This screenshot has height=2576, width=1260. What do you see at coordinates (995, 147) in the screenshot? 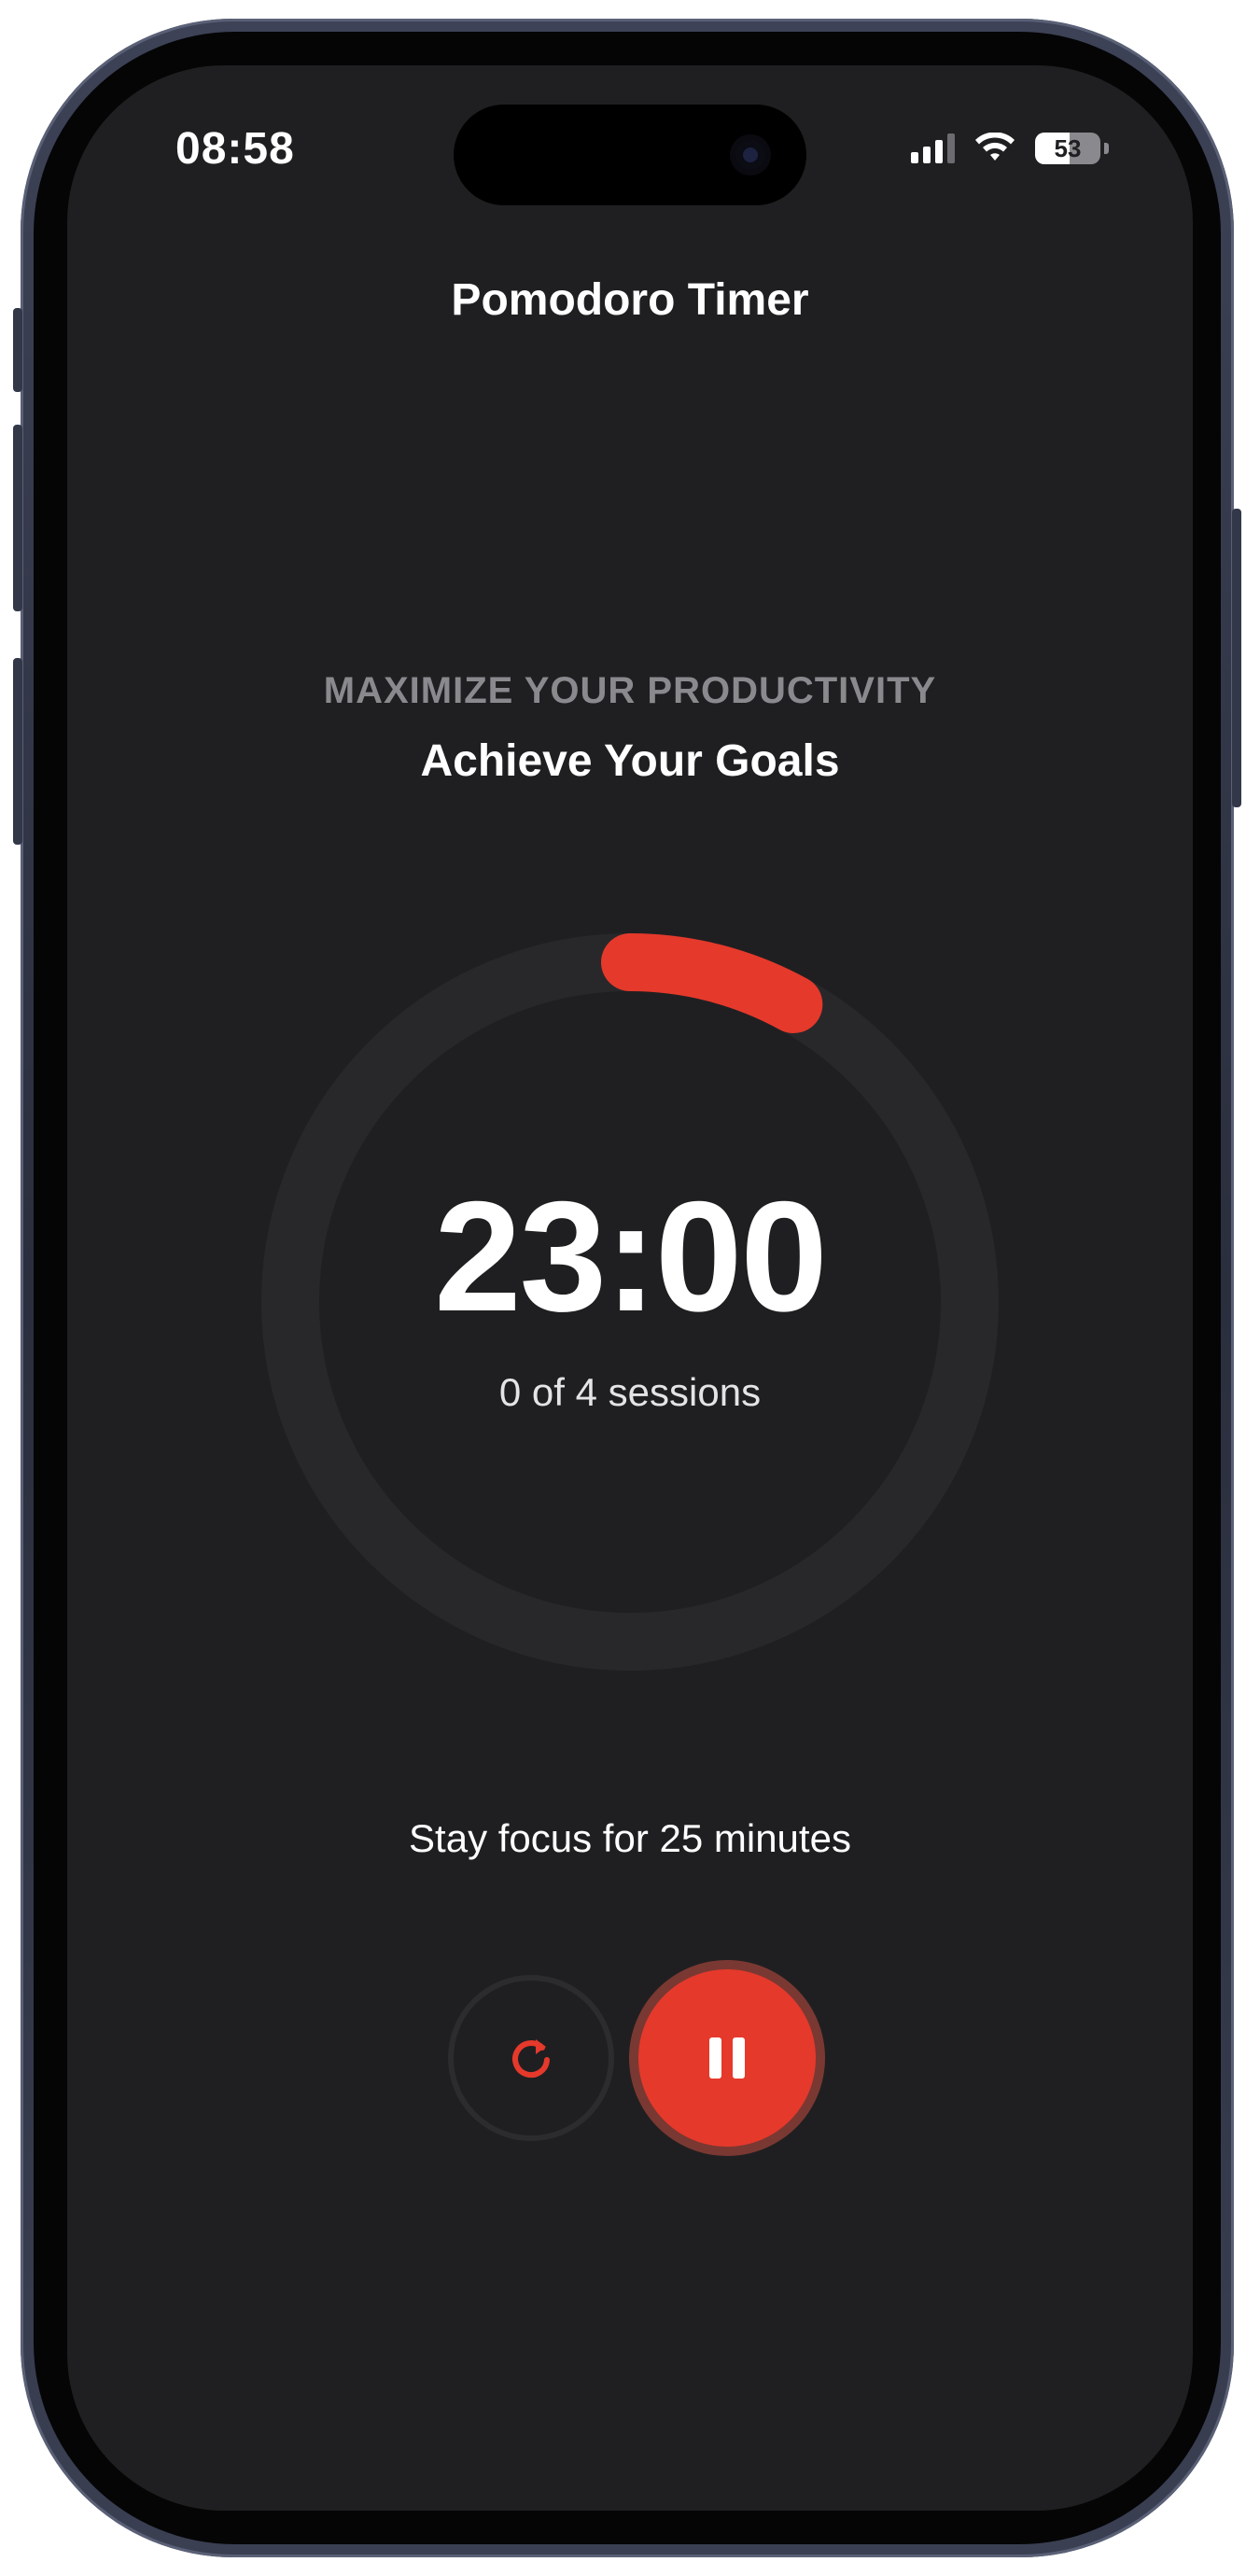
I see `wifi-icon` at bounding box center [995, 147].